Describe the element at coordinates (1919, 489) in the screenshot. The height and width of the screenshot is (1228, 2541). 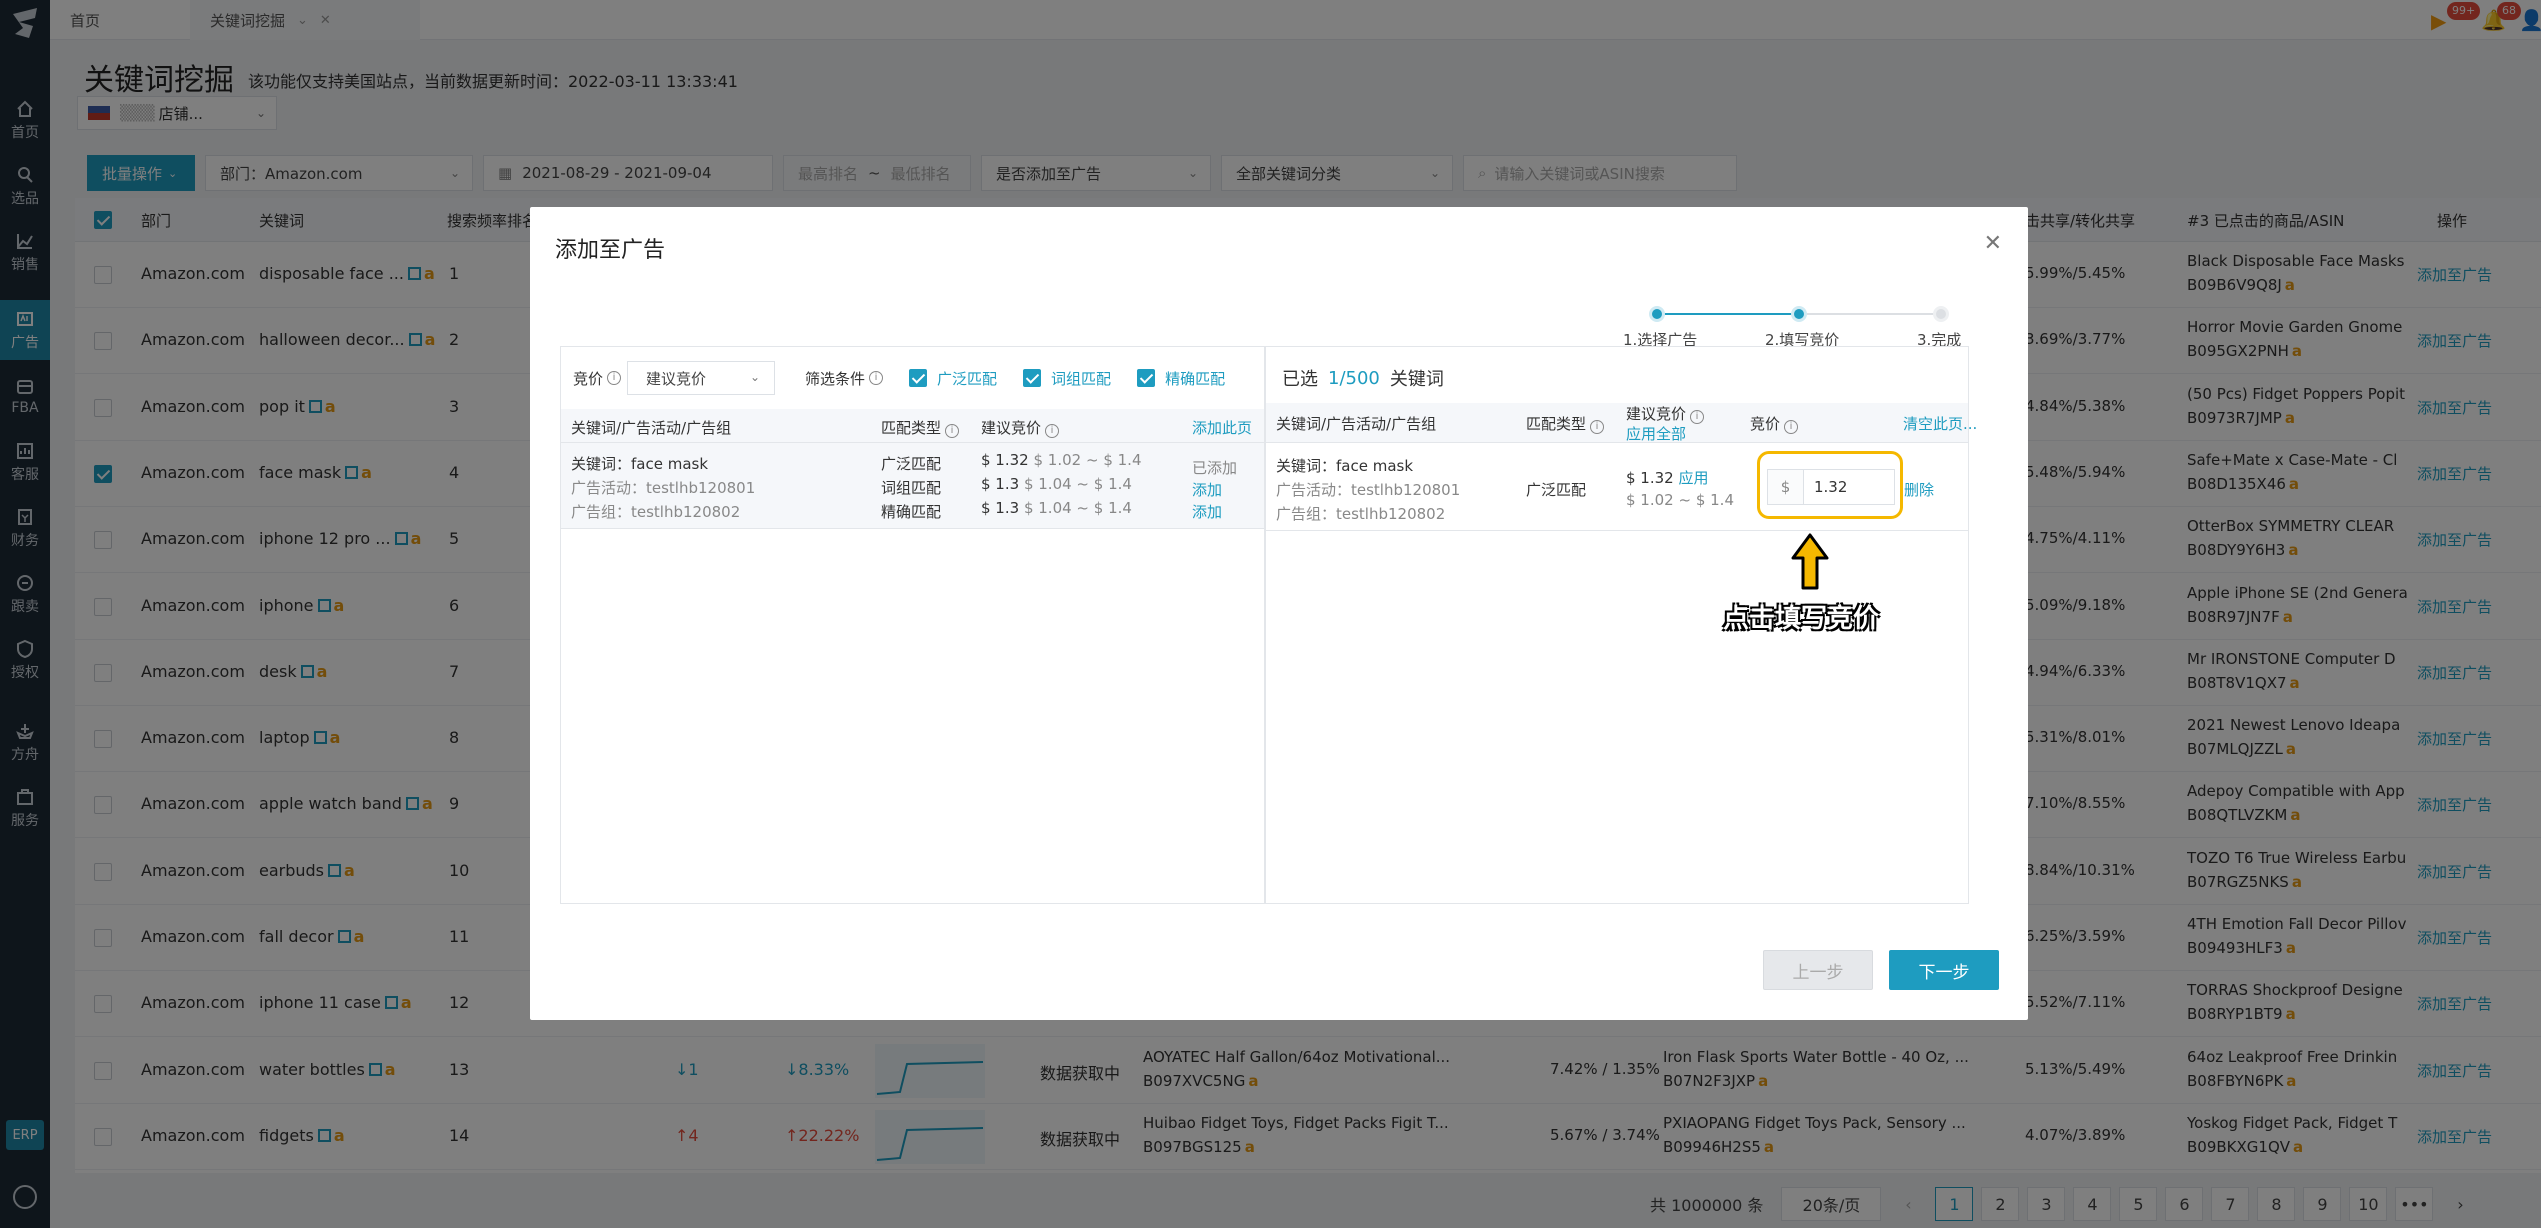
I see `delete-link: 删除` at that location.